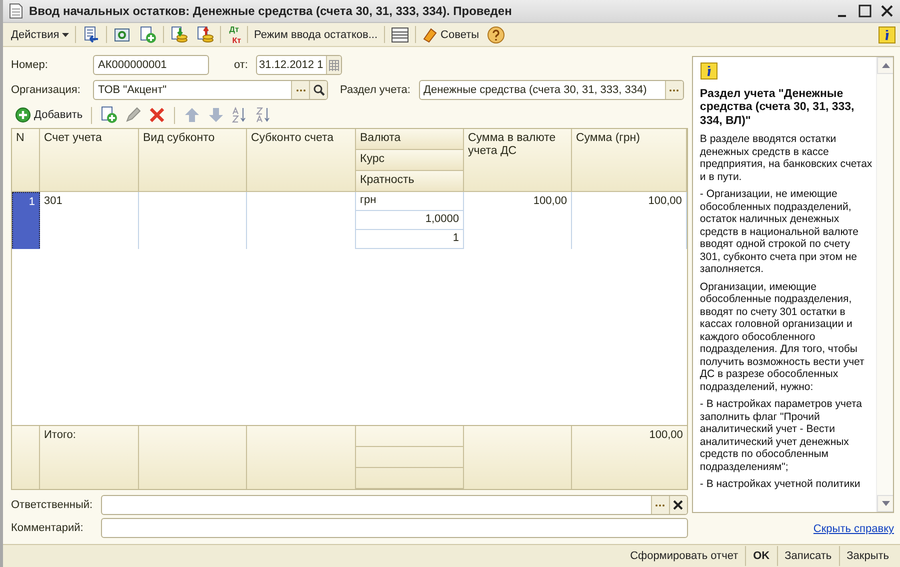 This screenshot has width=900, height=567. I want to click on maximize-icon, so click(865, 11).